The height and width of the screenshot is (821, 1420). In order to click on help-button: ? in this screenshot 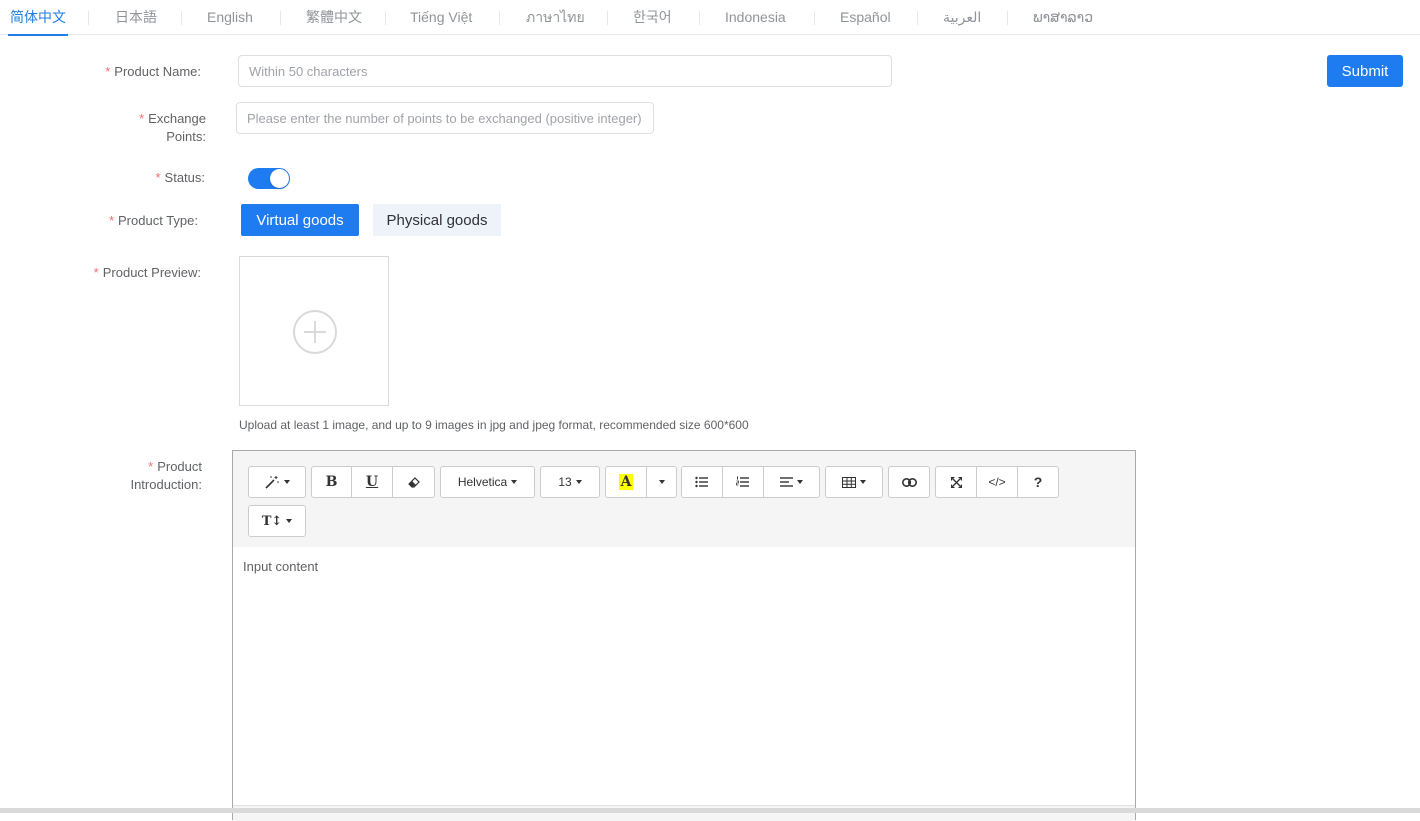, I will do `click(1038, 482)`.